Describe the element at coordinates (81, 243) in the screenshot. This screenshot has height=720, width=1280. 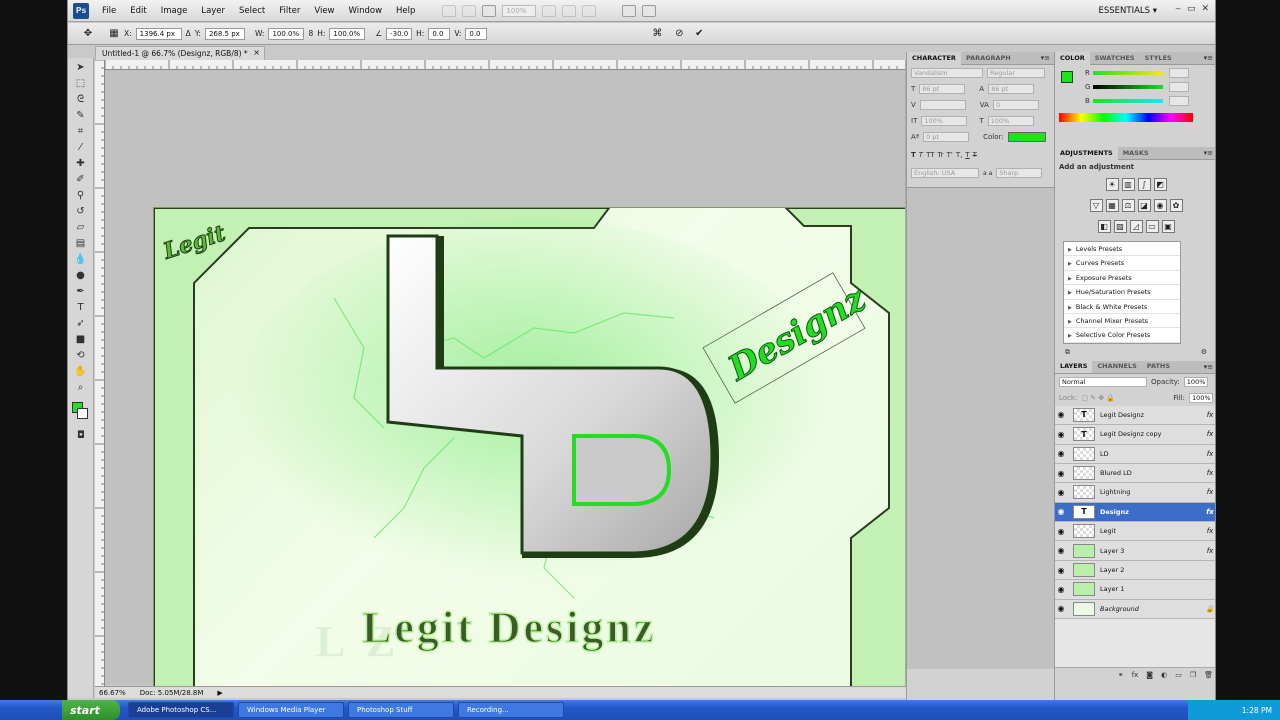
I see `gradient-tool-icon: ▤` at that location.